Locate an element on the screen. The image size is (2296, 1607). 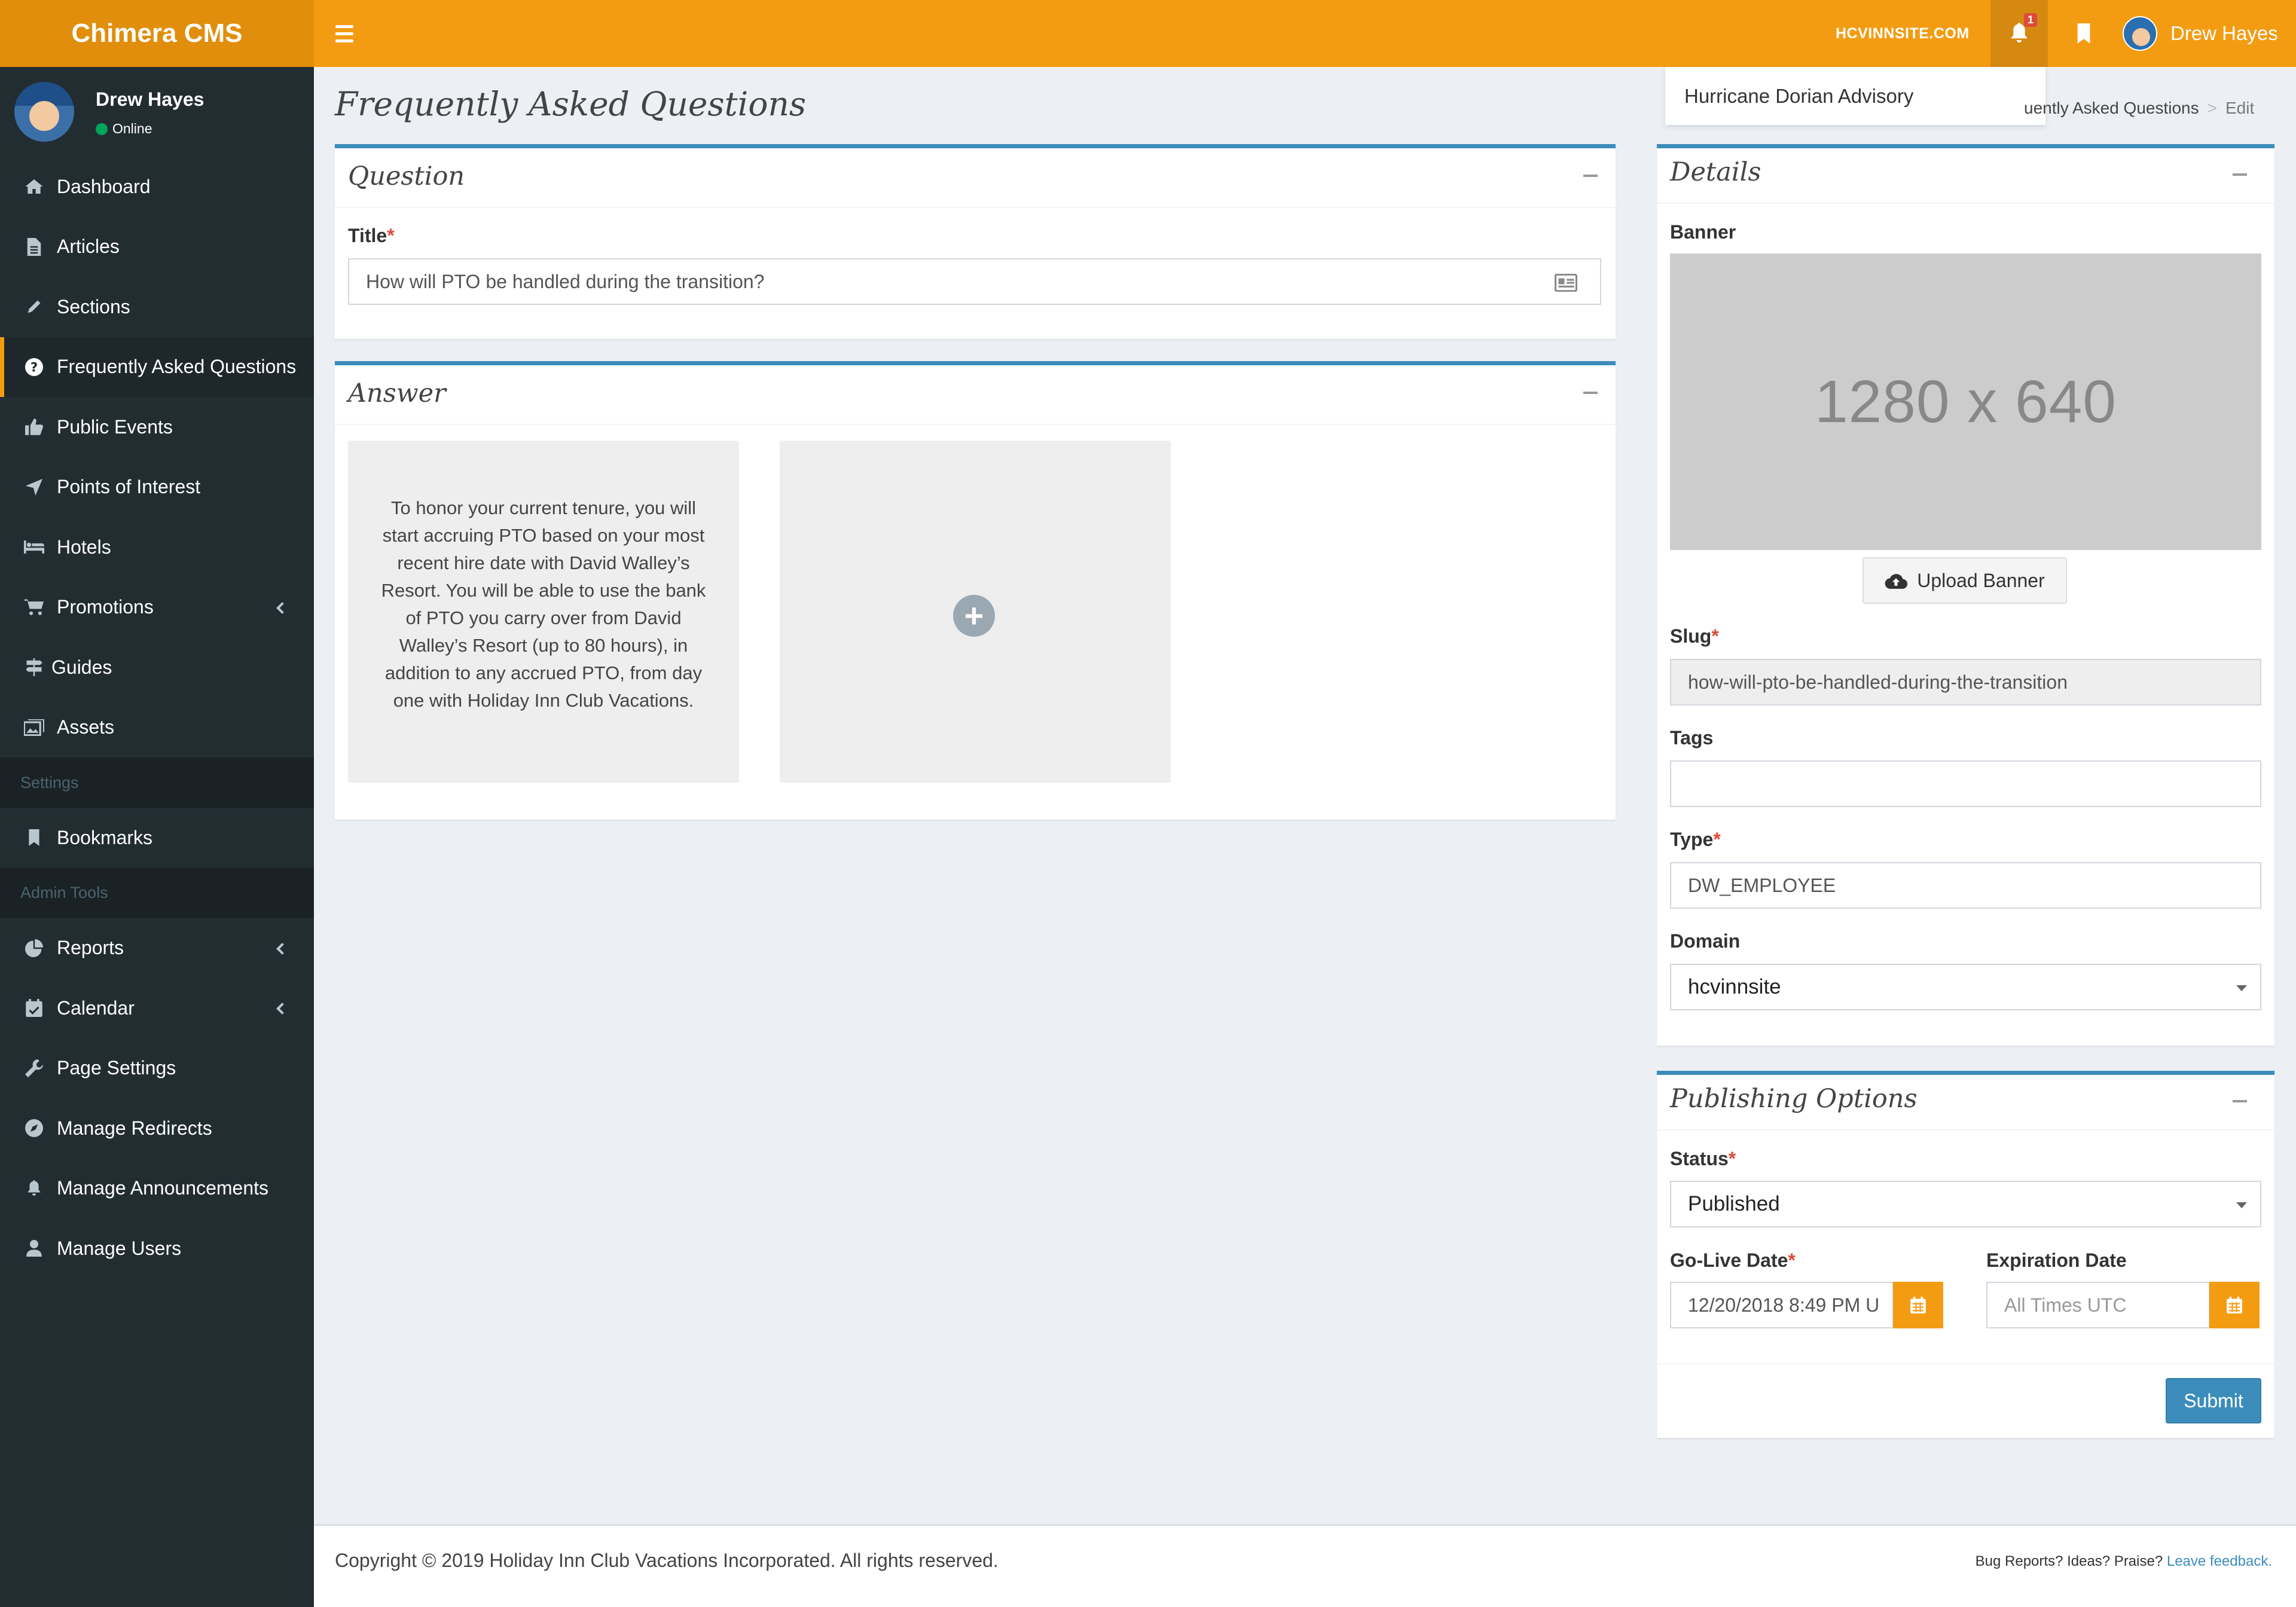
sidebar-item-dashboard: Dashboard is located at coordinates (157, 187).